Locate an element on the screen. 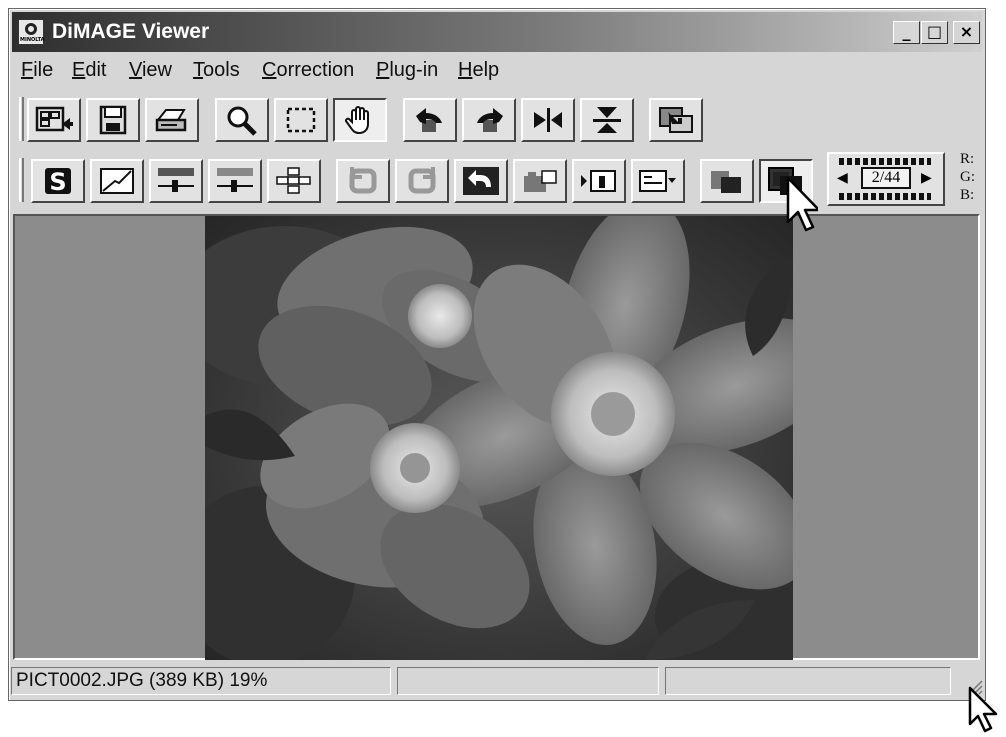  save-corrected-button is located at coordinates (676, 120).